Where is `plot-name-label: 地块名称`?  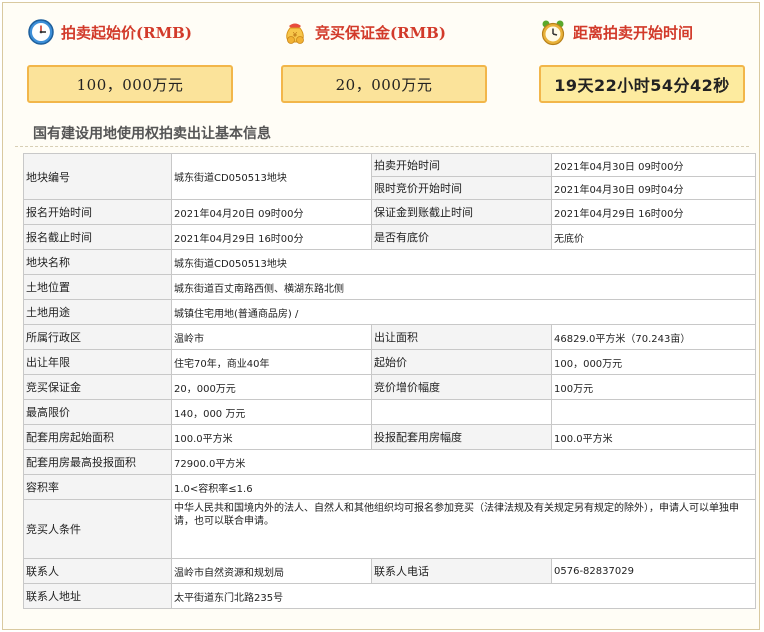 plot-name-label: 地块名称 is located at coordinates (97, 262).